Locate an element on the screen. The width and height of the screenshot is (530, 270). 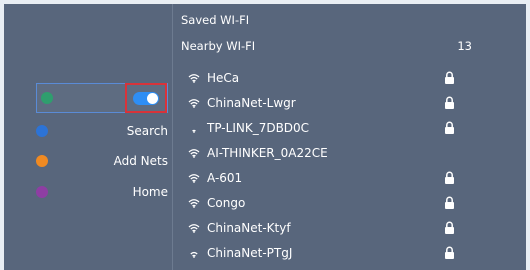
network-ssid: AI-THINKER_0A22CE is located at coordinates (267, 153).